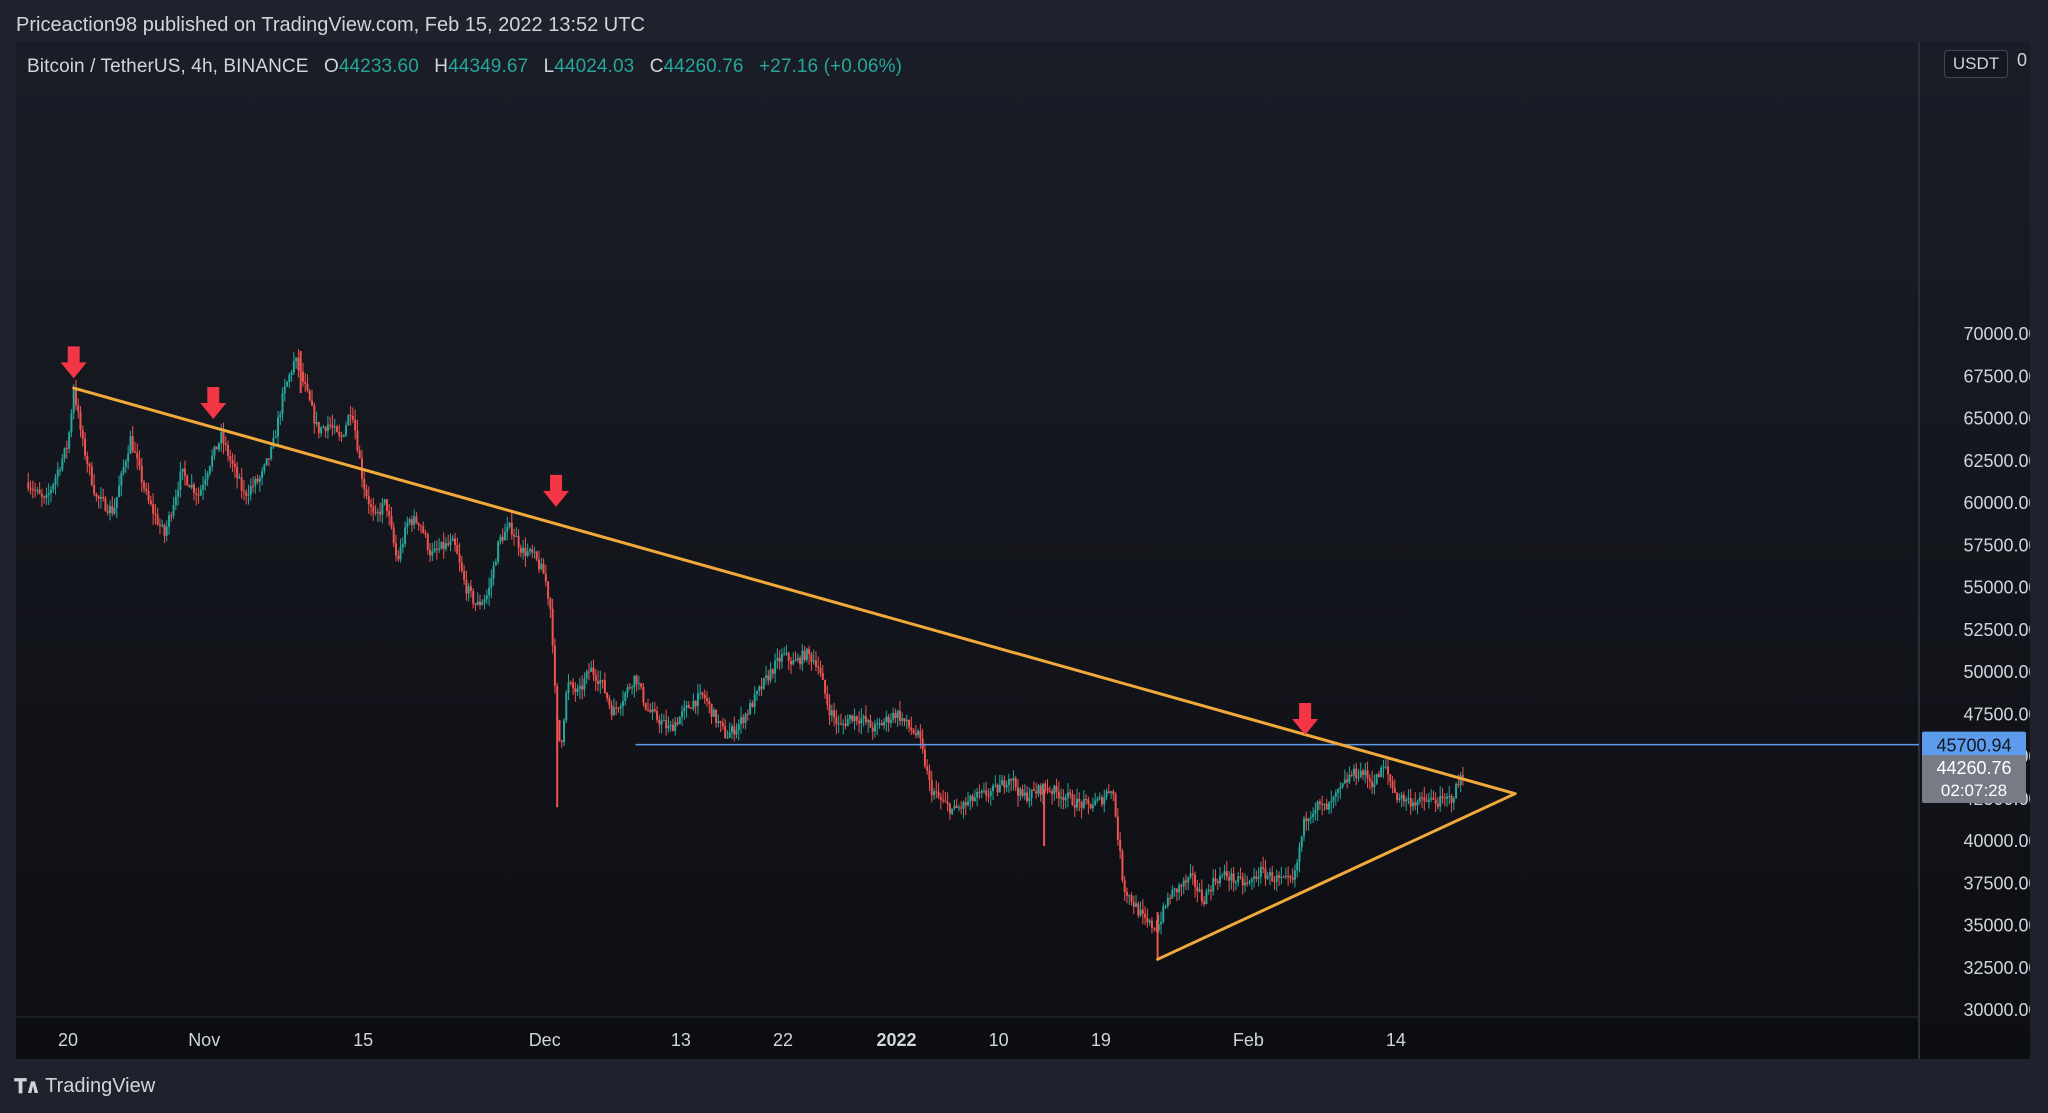 This screenshot has height=1113, width=2048. I want to click on price-tick-label: 60000.00, so click(1996, 503).